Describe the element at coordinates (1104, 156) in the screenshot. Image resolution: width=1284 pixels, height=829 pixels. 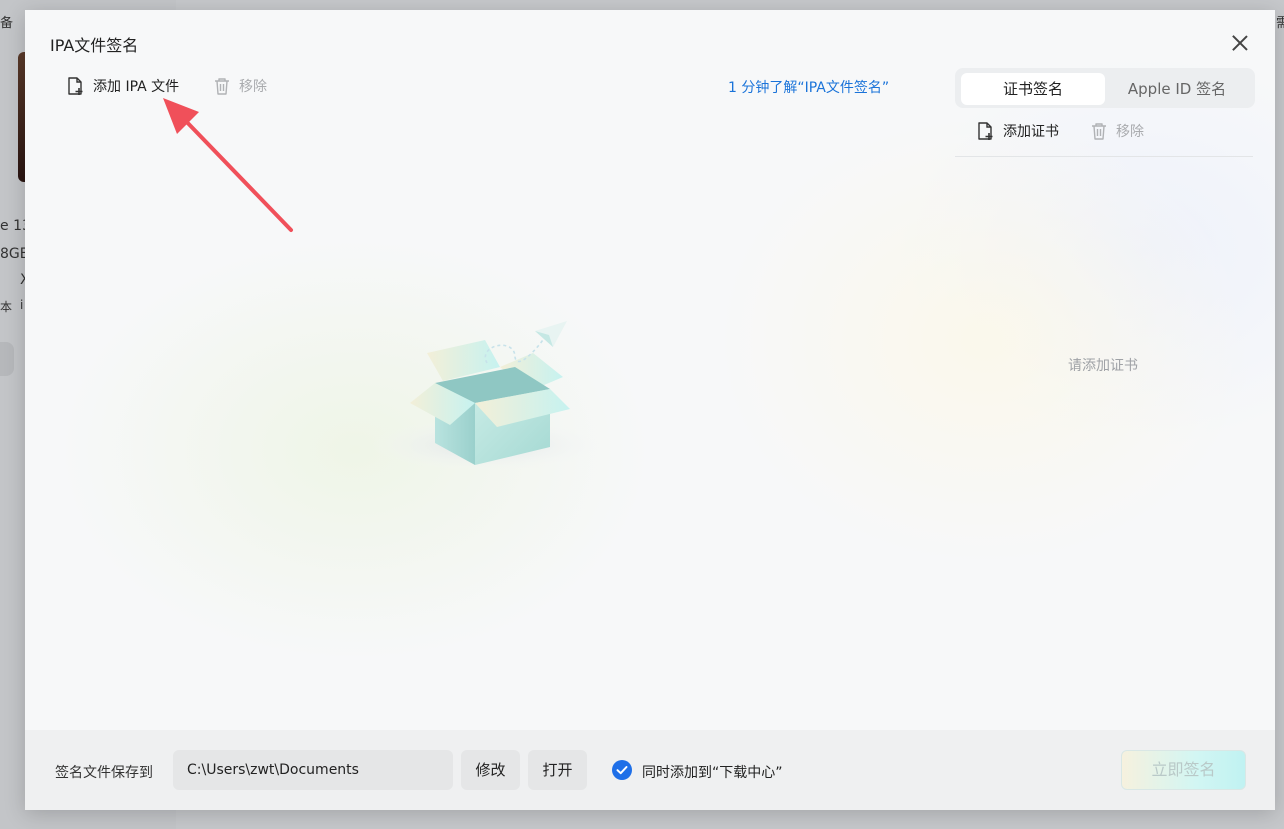
I see `panel-divider` at that location.